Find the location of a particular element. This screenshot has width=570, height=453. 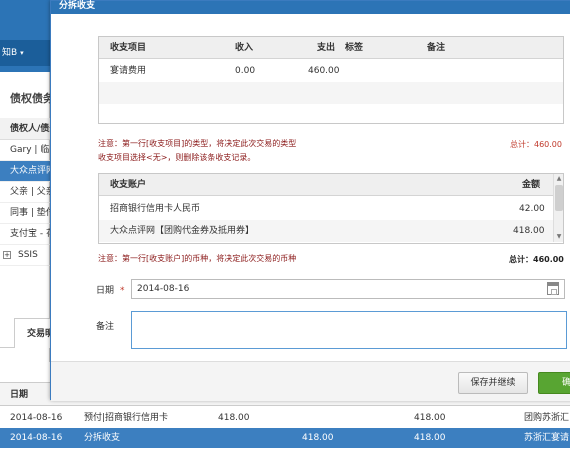

sidebar-item: 同事 | 垫付 is located at coordinates (25, 213).